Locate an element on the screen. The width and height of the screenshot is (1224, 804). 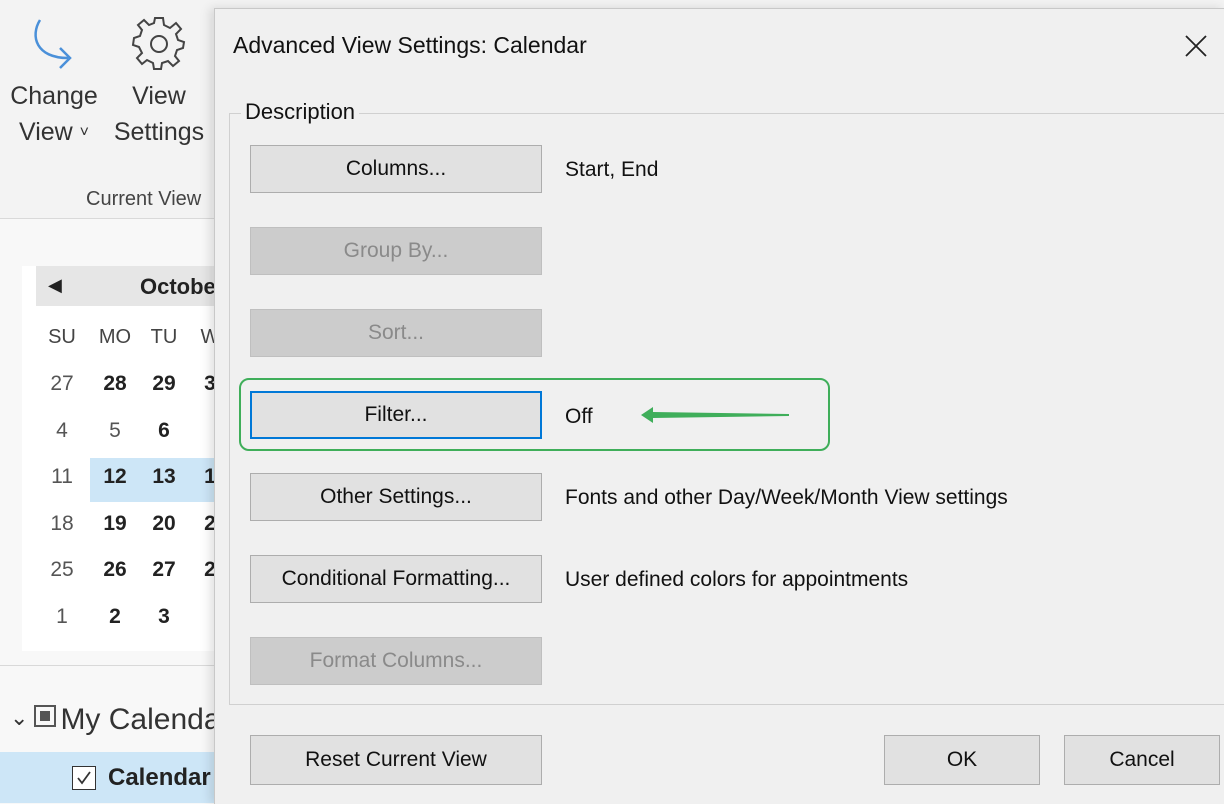
left-arrow-icon is located at coordinates (715, 415).